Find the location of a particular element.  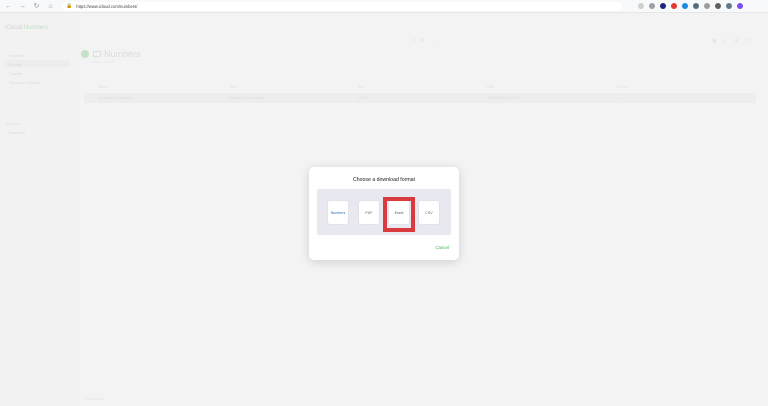

puzzle-icon is located at coordinates (707, 6).